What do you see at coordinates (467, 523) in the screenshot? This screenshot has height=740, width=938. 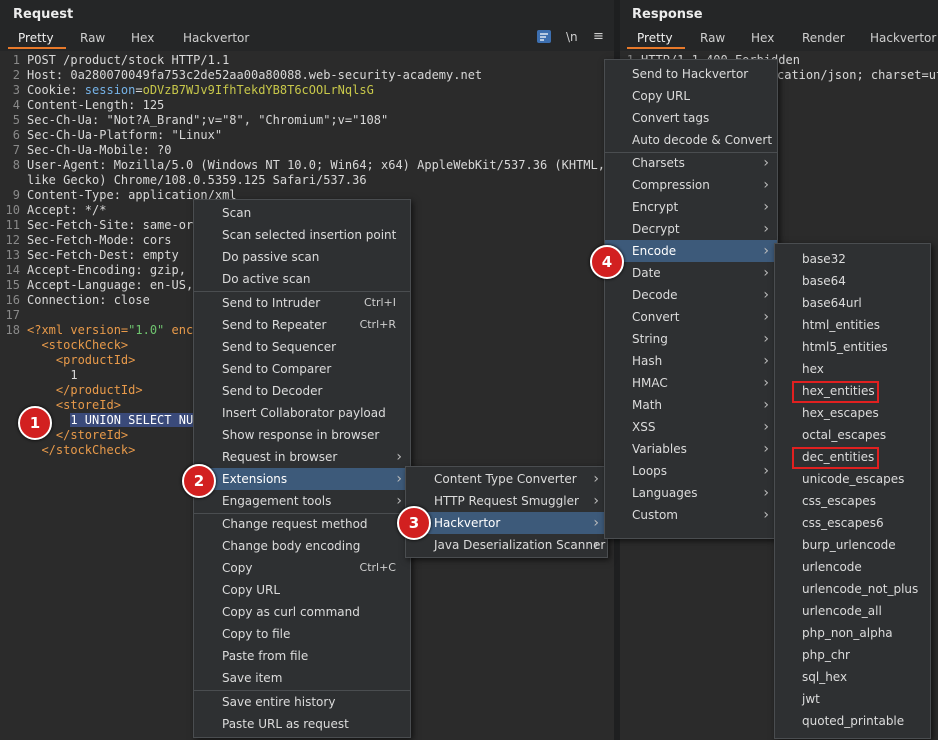 I see `menu-item-label: Hackvertor` at bounding box center [467, 523].